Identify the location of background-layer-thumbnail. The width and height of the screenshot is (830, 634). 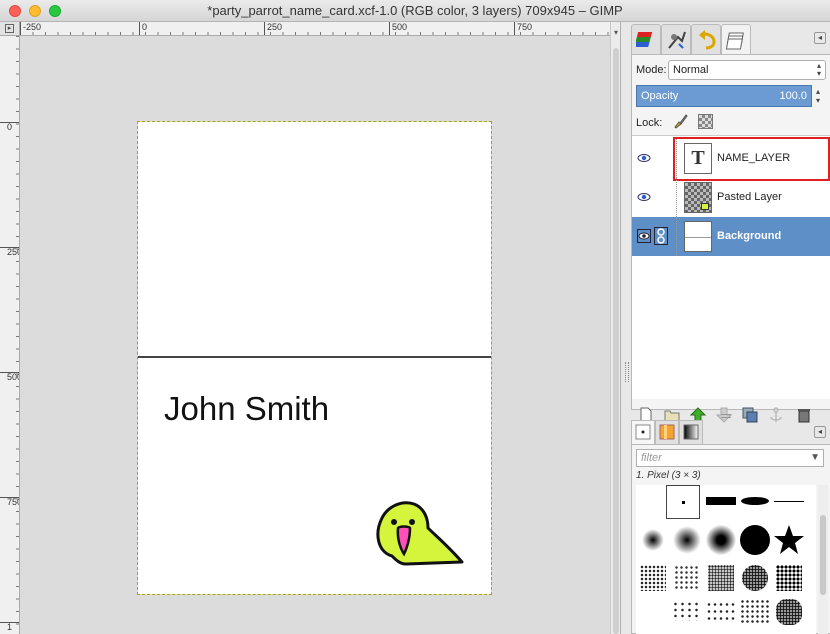
(698, 236).